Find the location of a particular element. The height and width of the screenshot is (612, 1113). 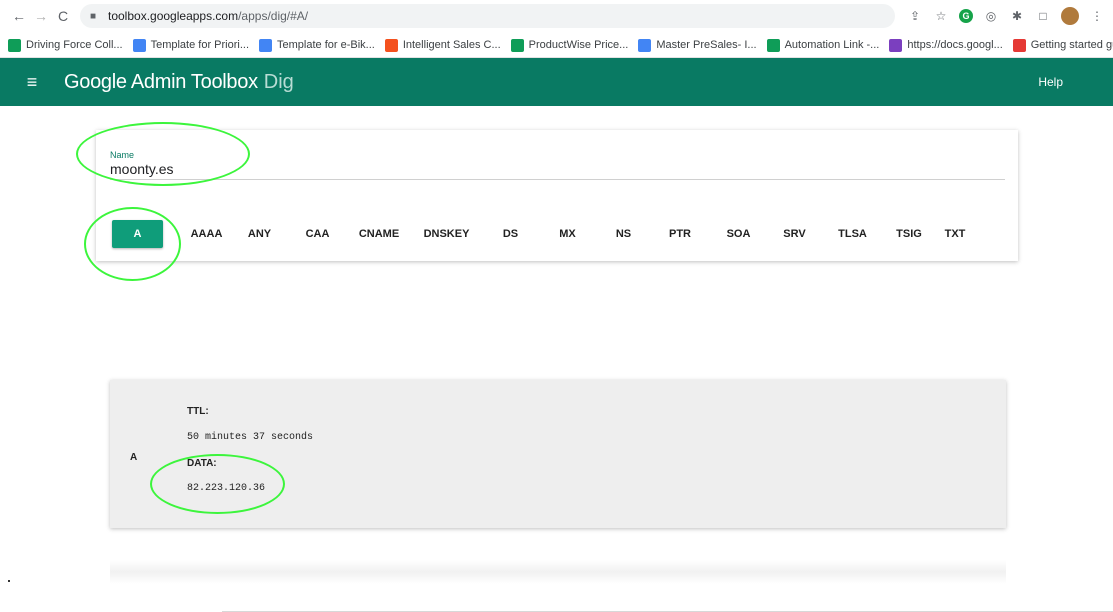

url-host: toolbox.googleapps.com is located at coordinates (173, 16).